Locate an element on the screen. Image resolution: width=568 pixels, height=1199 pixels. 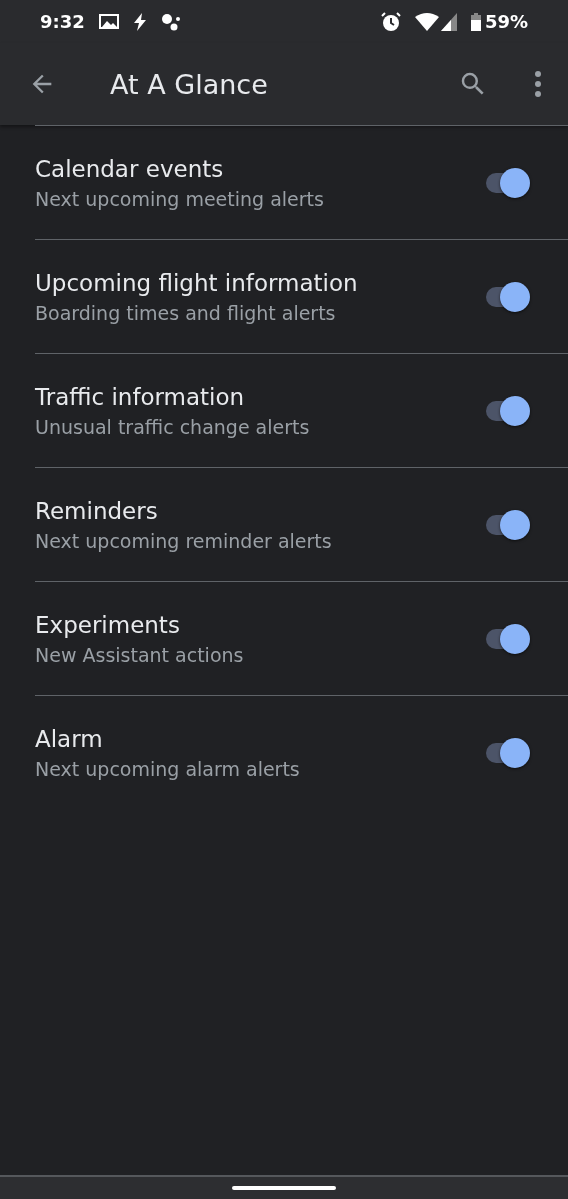
setting-title: Upcoming flight information is located at coordinates (197, 282).